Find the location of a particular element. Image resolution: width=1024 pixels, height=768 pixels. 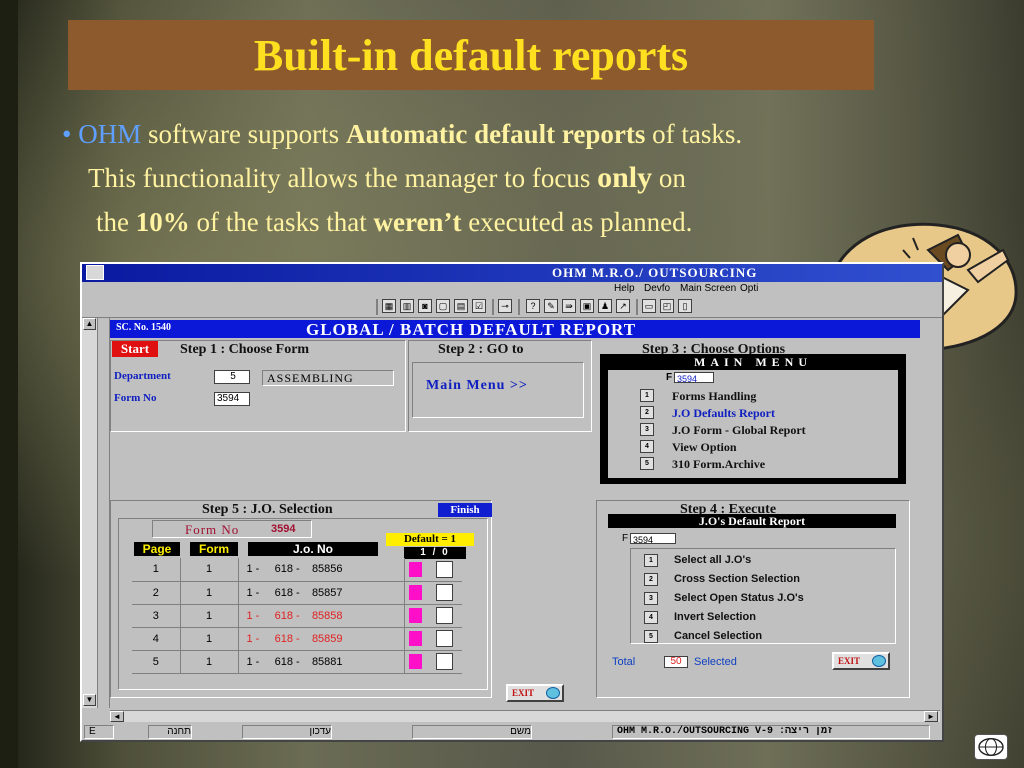

form-no-input: 3594 is located at coordinates (232, 399).